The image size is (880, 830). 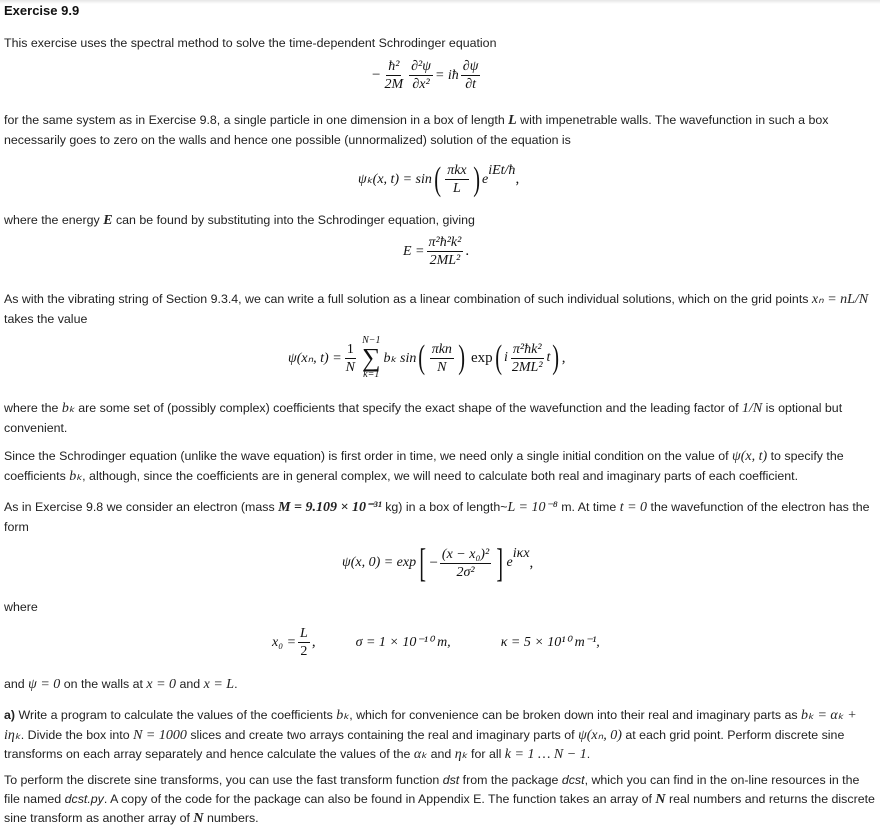 What do you see at coordinates (436, 251) in the screenshot?
I see `energy-equation: E = π²ħ²k² 2ML² .` at bounding box center [436, 251].